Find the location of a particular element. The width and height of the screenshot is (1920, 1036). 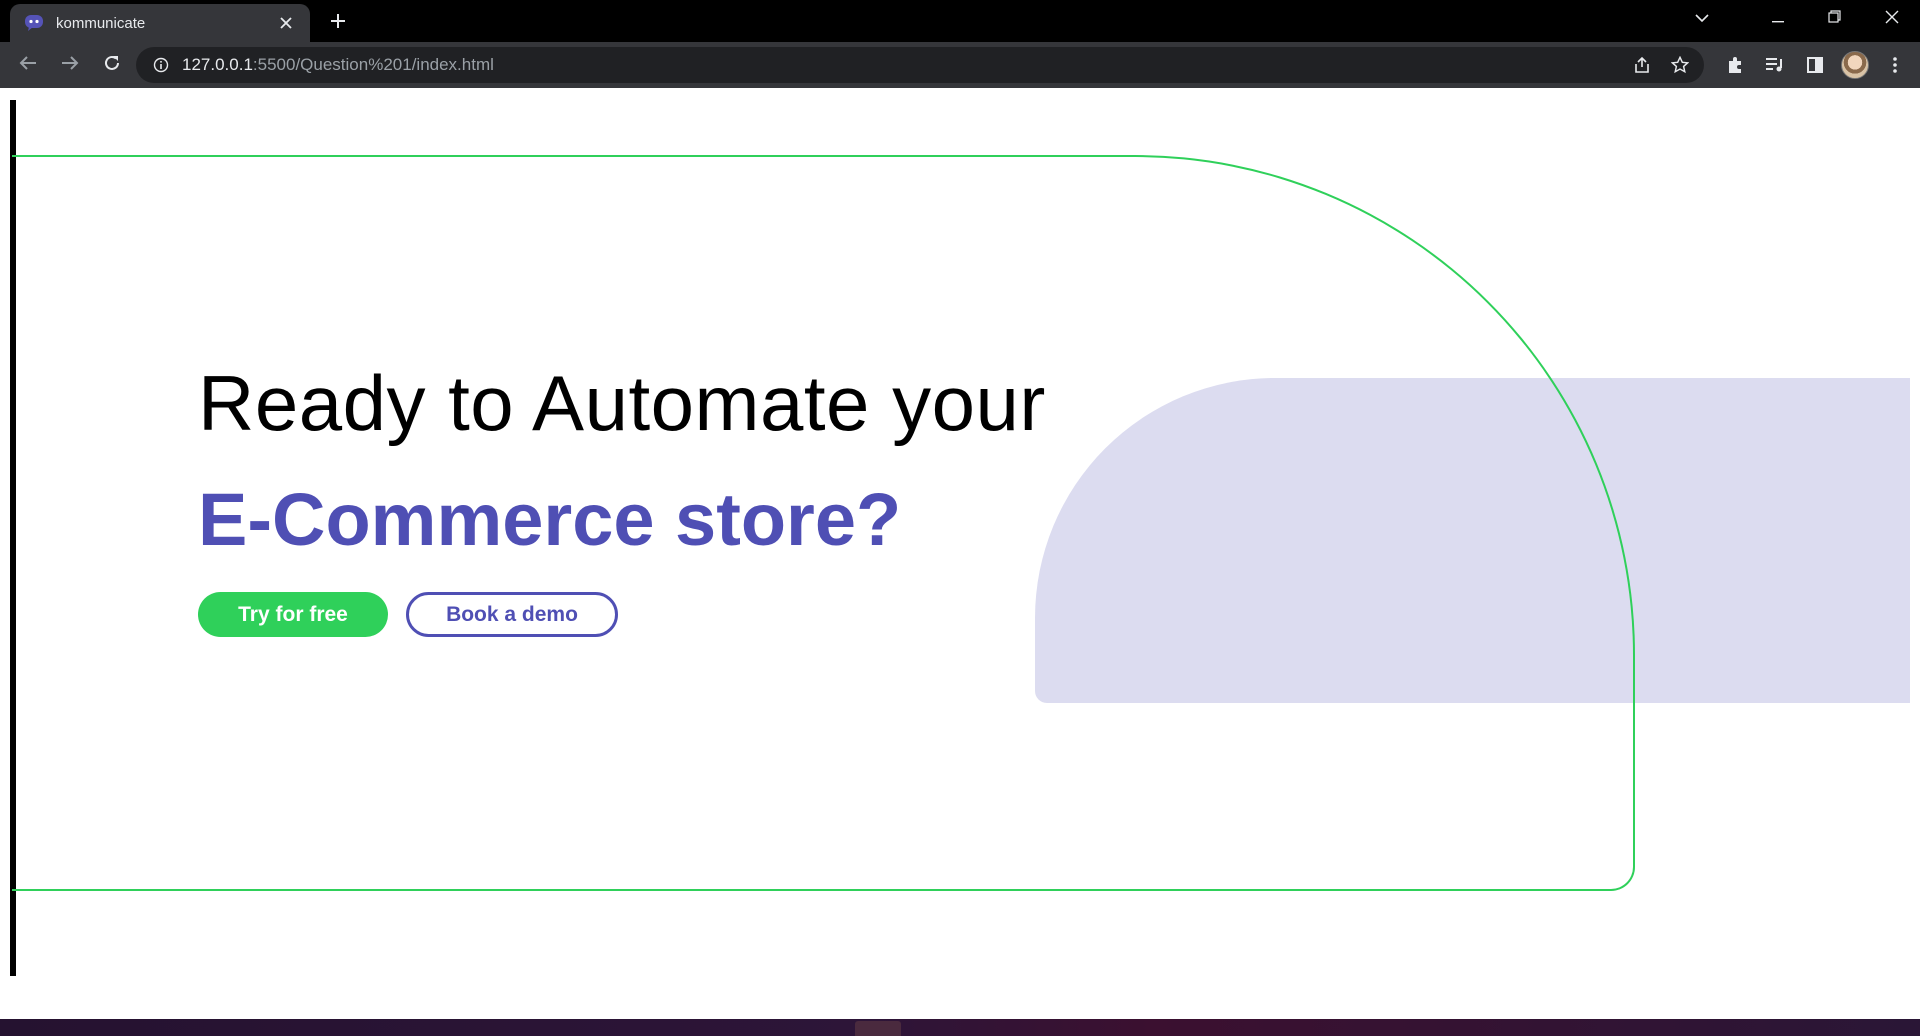

hero-headline: Ready to Automate your is located at coordinates (622, 403).